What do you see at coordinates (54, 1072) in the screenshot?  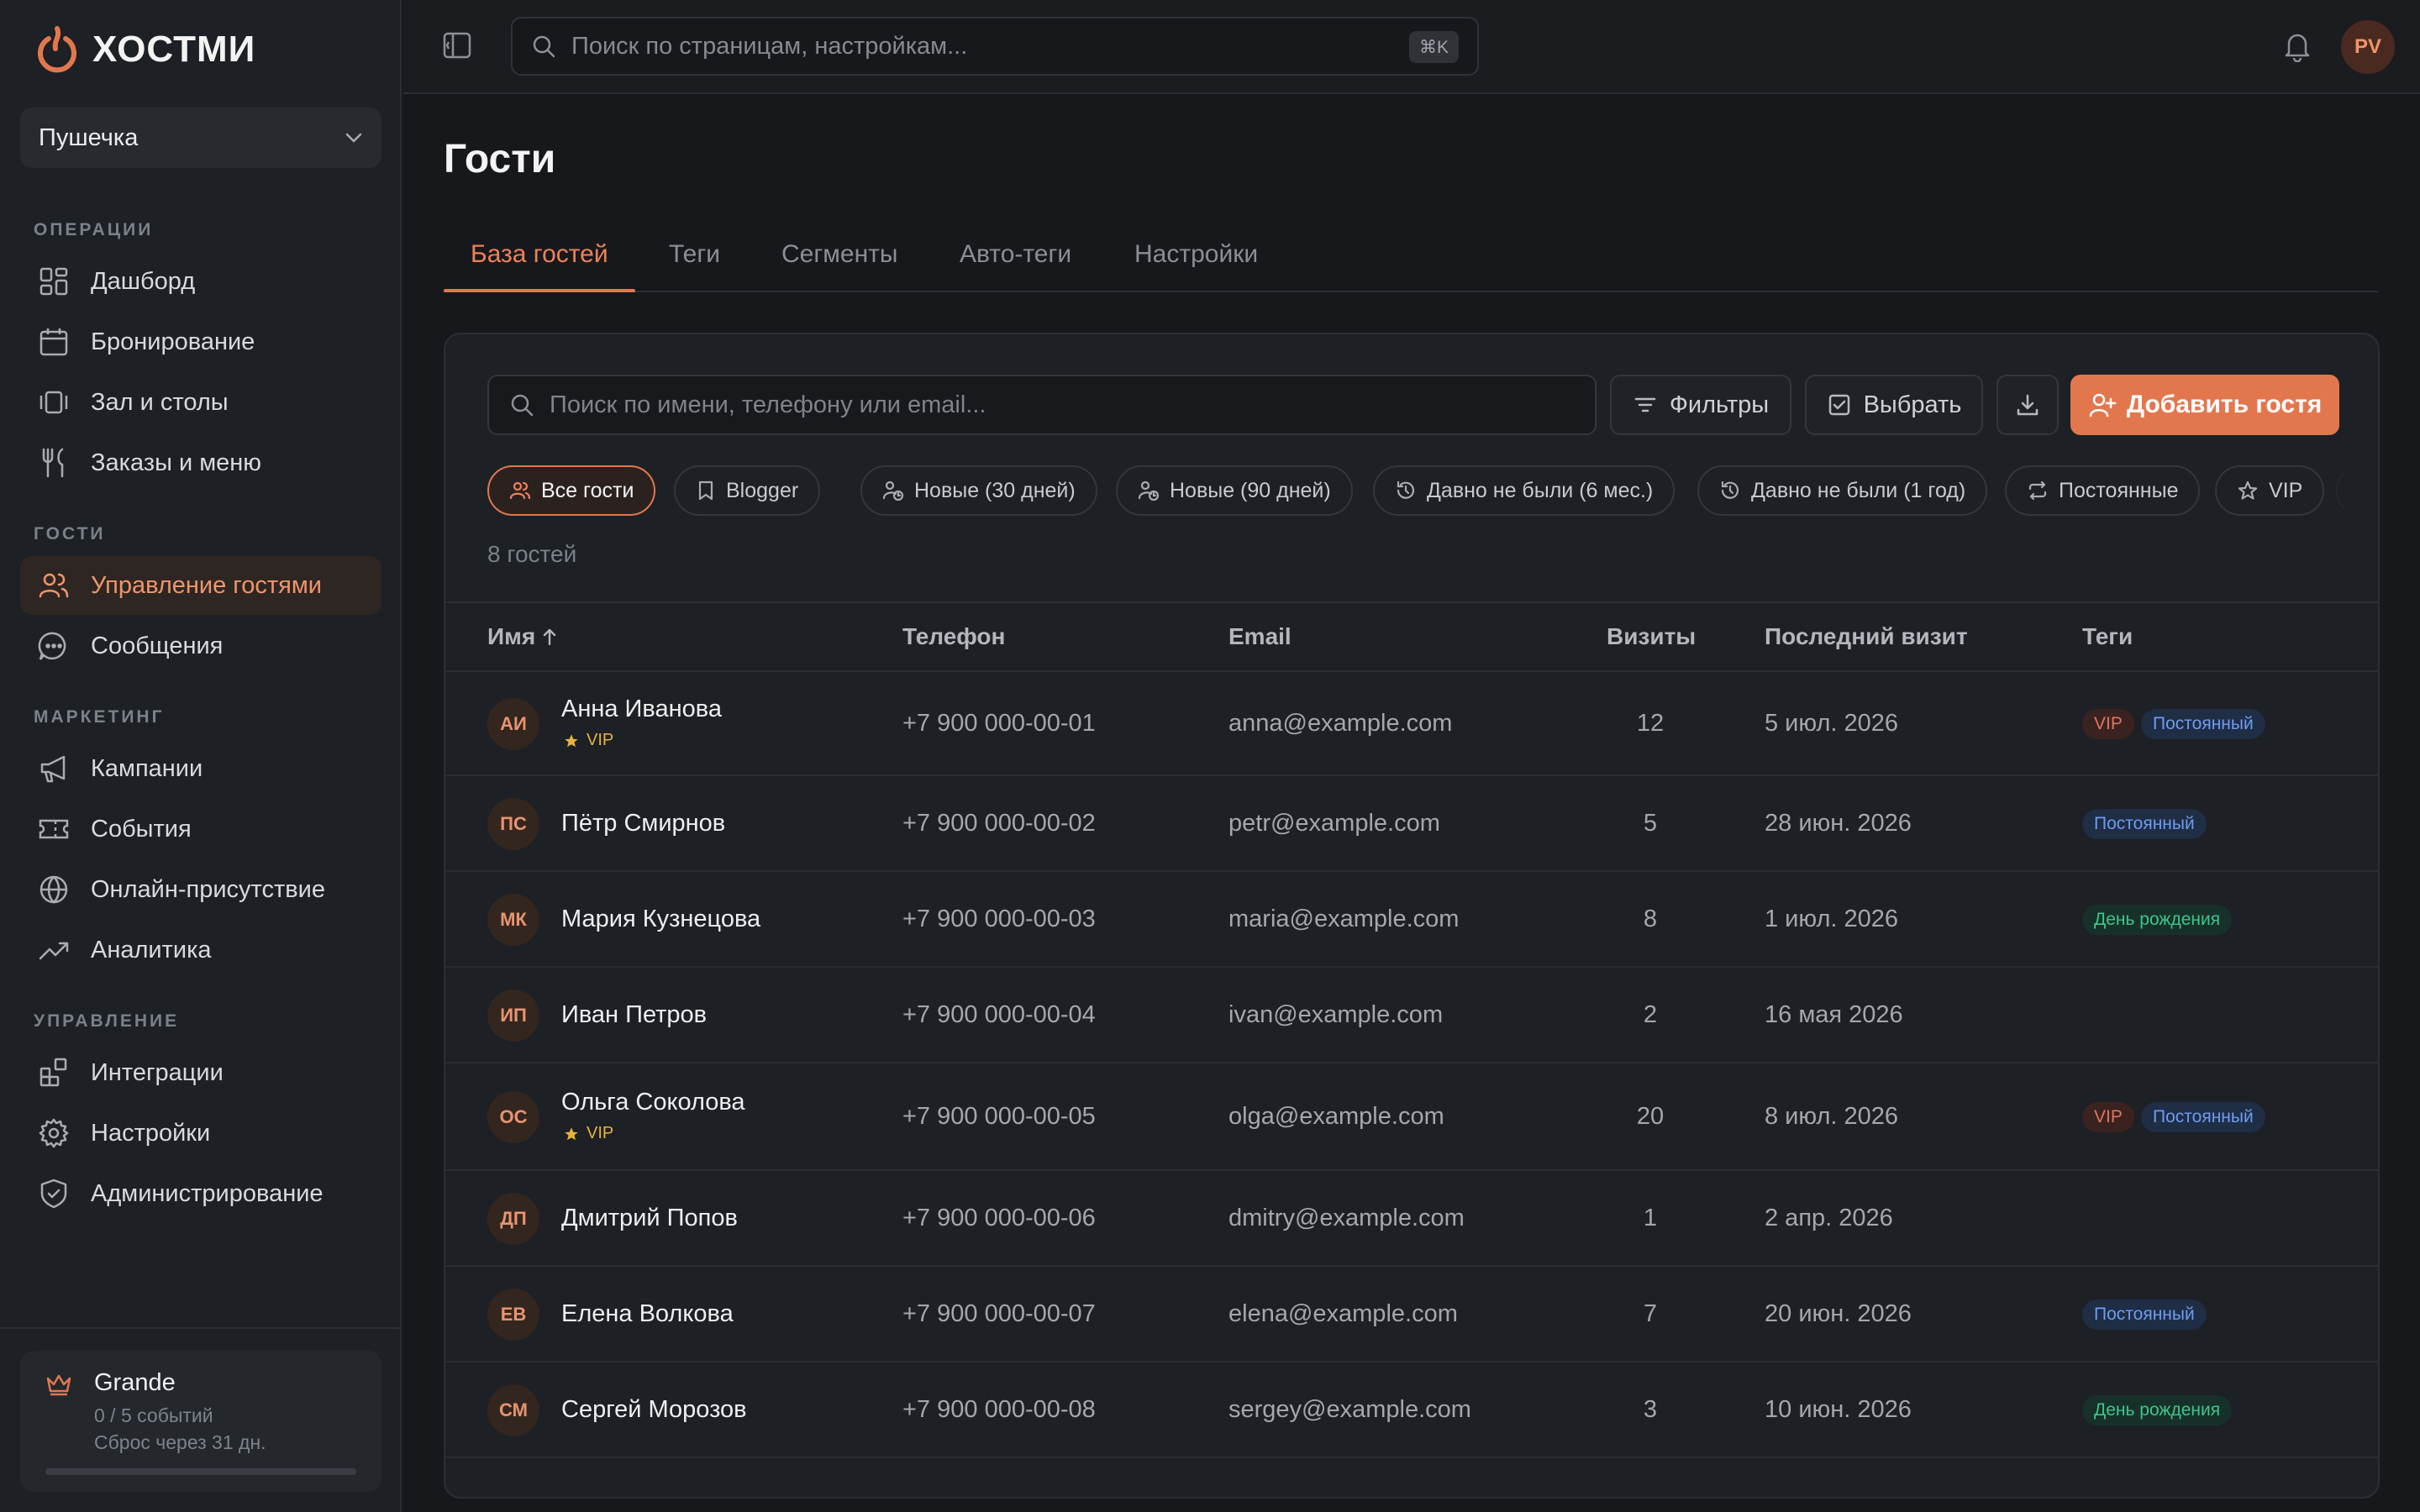 I see `blocks-icon` at bounding box center [54, 1072].